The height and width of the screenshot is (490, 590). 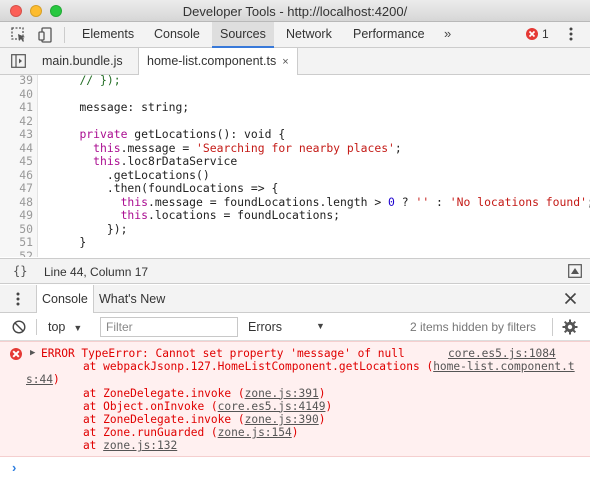 I want to click on code-line: 49 this.locations = foundLocations;, so click(x=295, y=215).